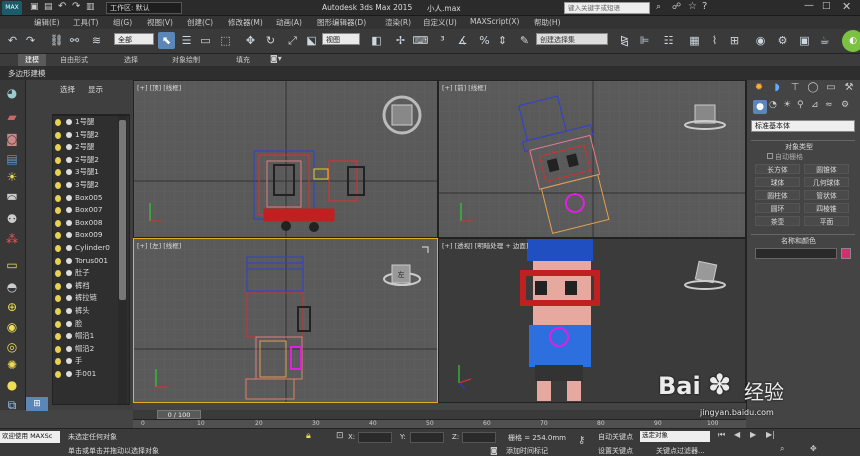  Describe the element at coordinates (90, 7) in the screenshot. I see `quick-project-icon: ▥` at that location.